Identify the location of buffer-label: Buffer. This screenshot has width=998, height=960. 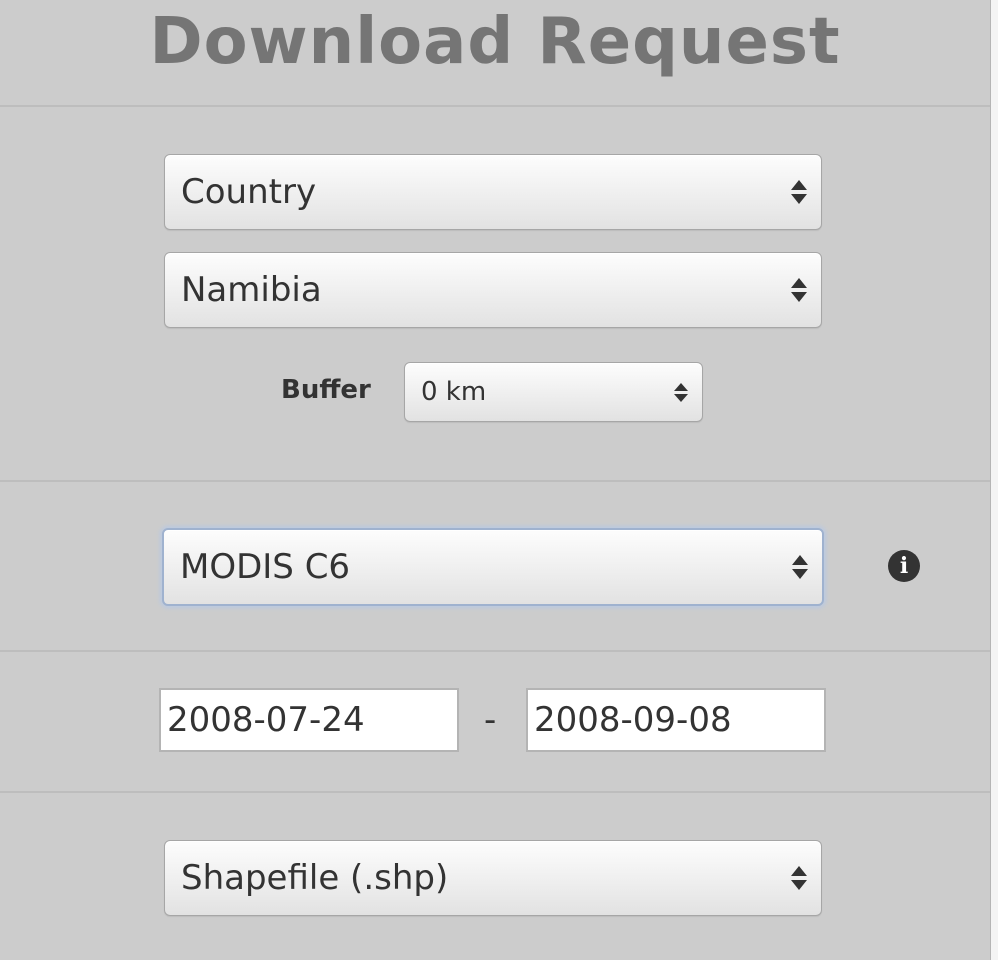
(326, 390).